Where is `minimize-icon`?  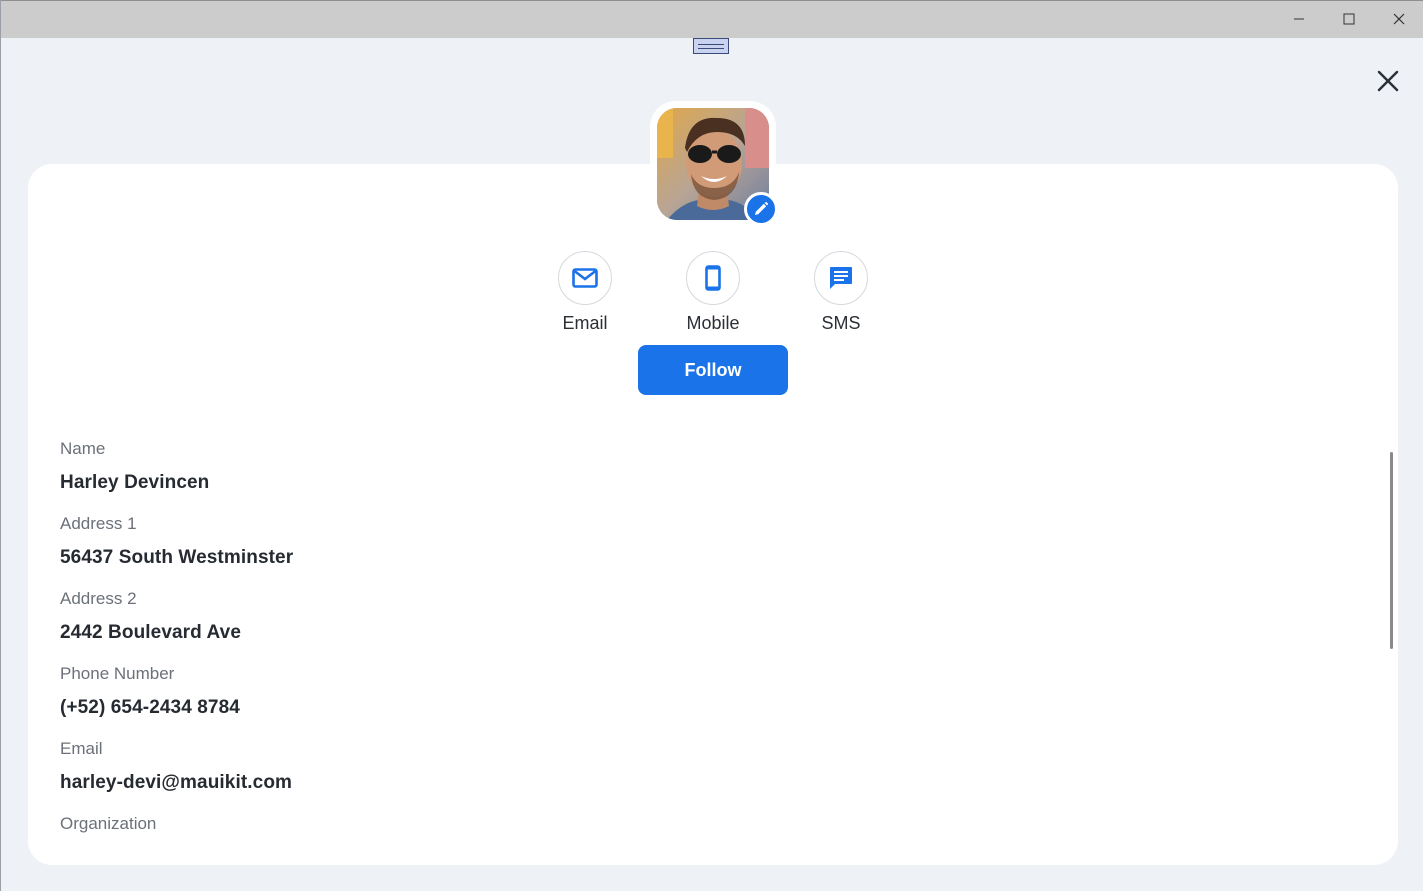
minimize-icon is located at coordinates (1299, 19).